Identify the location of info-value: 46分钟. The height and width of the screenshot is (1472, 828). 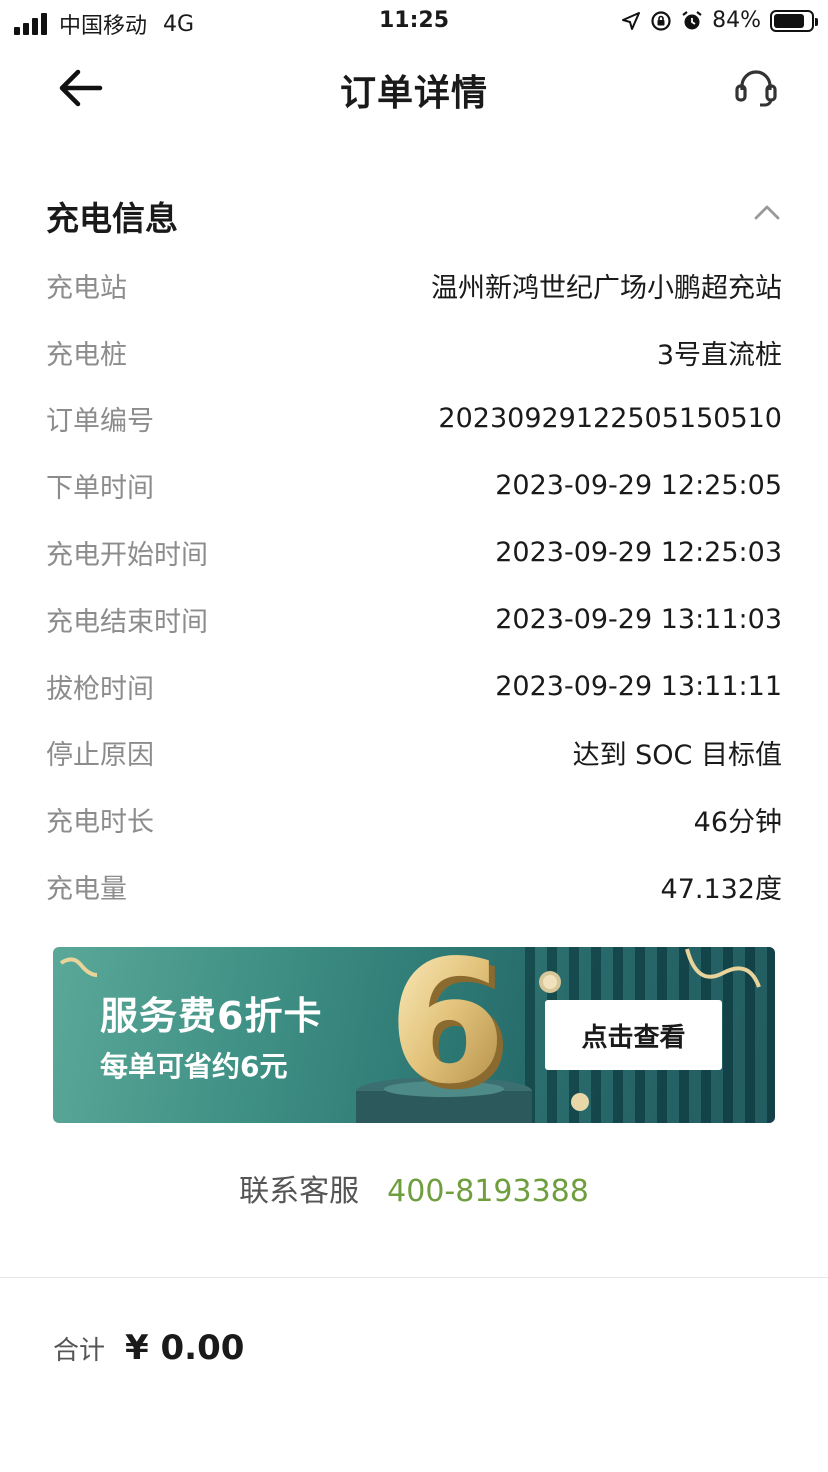
(737, 823).